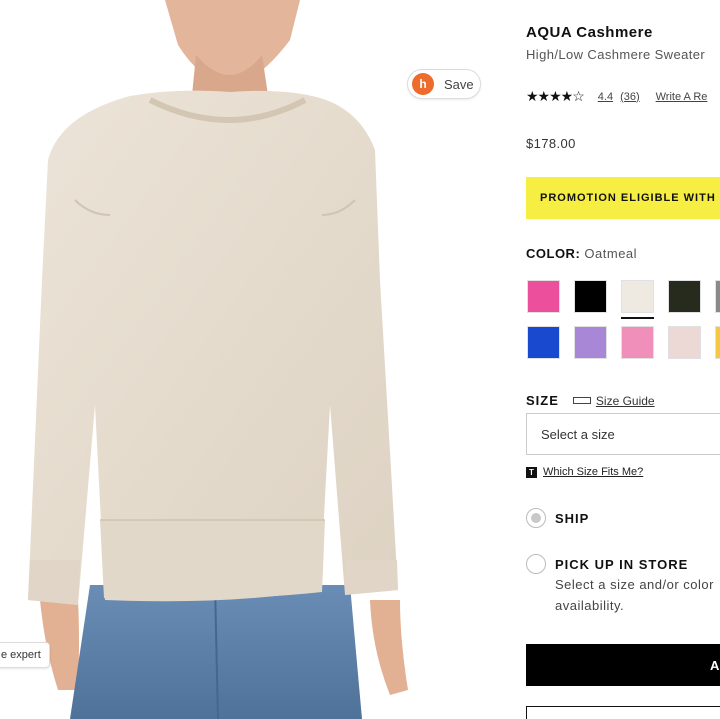  What do you see at coordinates (589, 32) in the screenshot?
I see `brand-name: AQUA Cashmere` at bounding box center [589, 32].